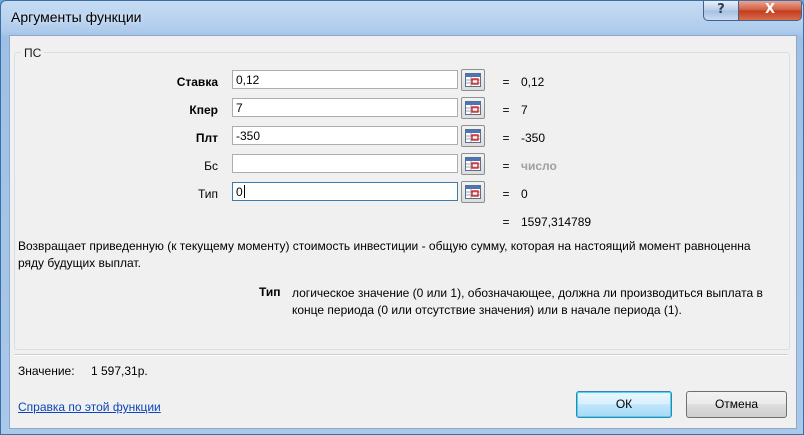 The height and width of the screenshot is (435, 804). Describe the element at coordinates (533, 82) in the screenshot. I see `arg-result-rate: 0,12` at that location.